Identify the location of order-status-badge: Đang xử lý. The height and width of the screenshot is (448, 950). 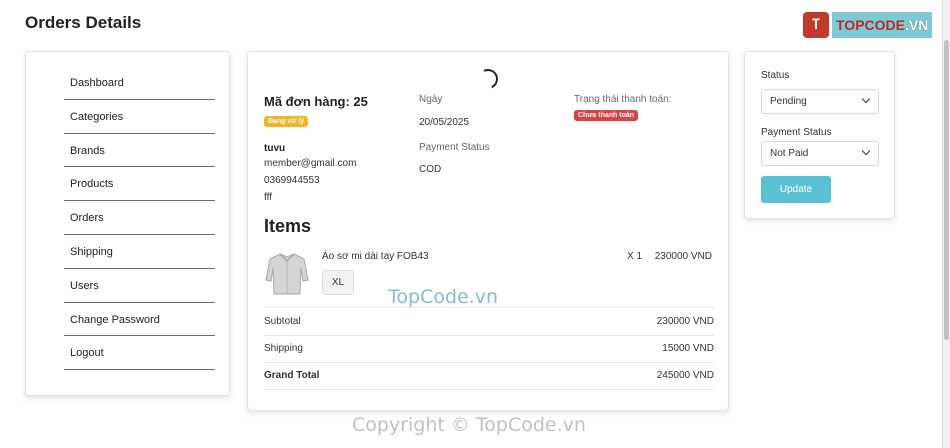
(286, 121).